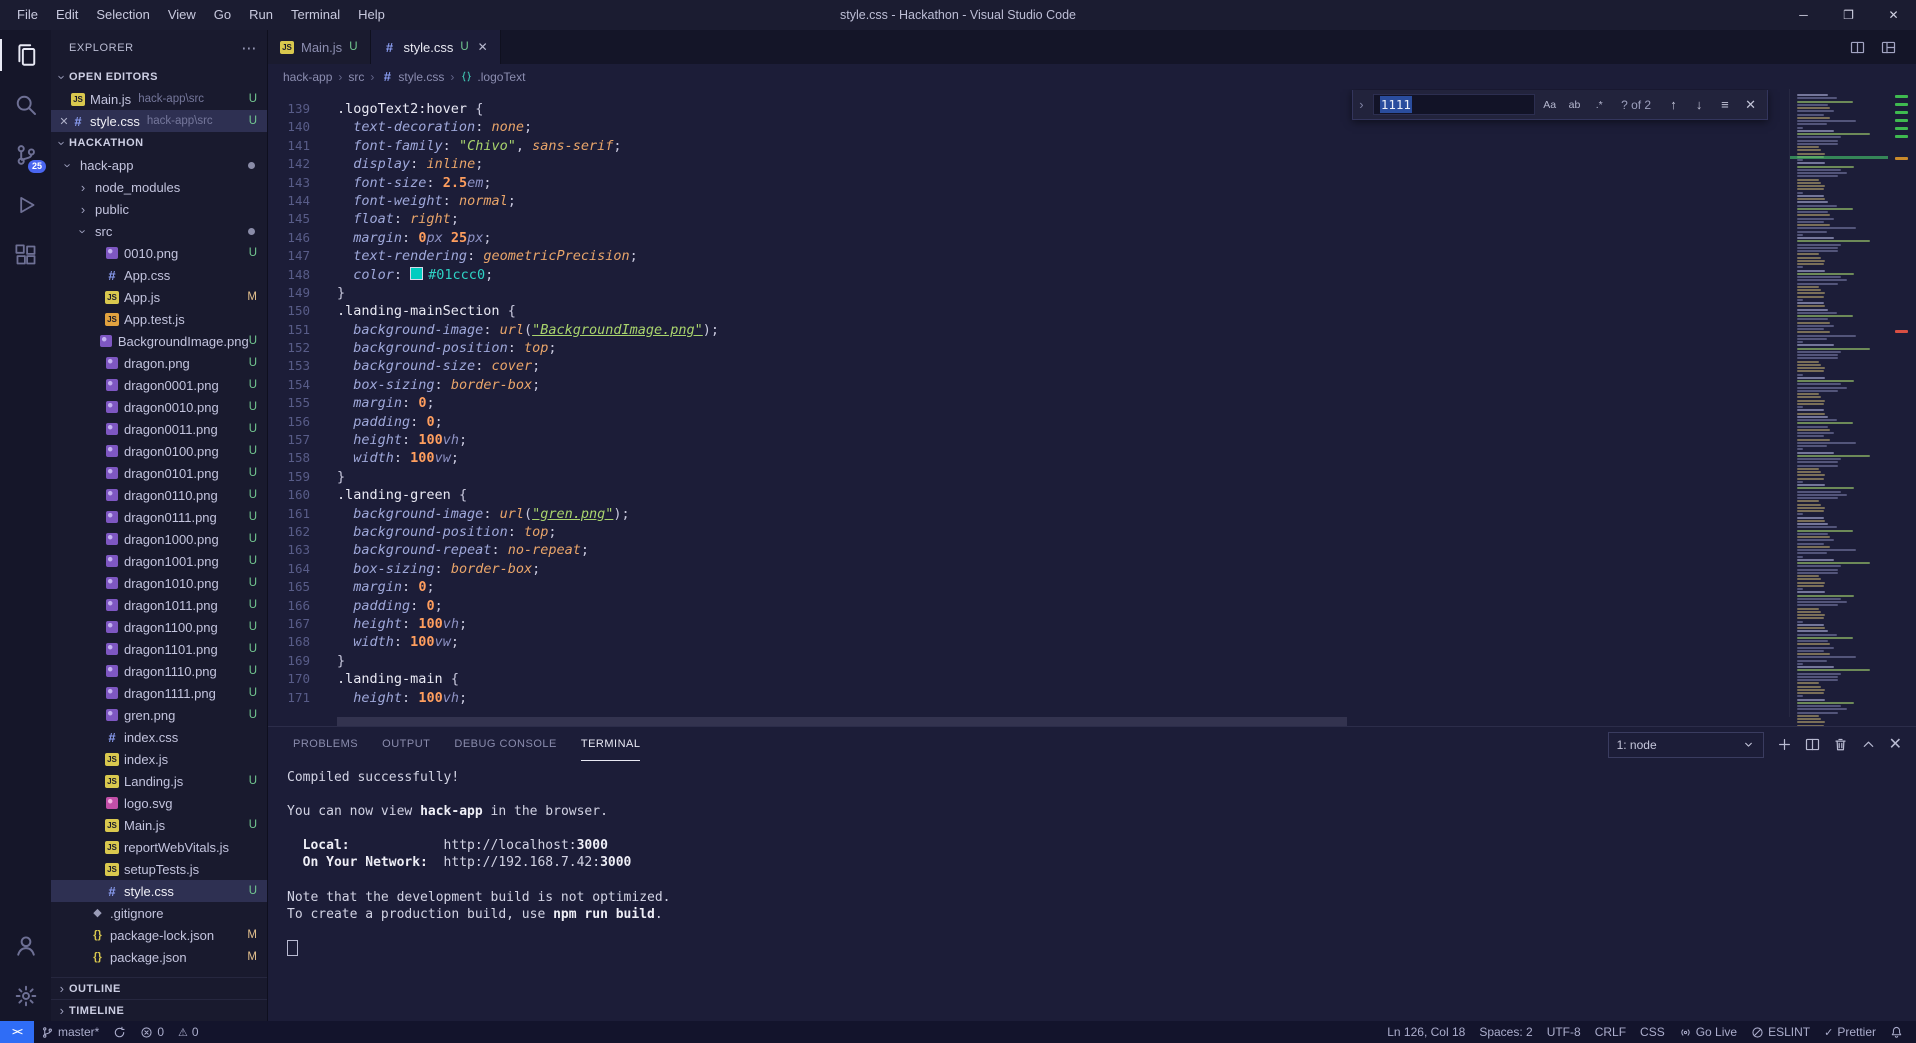  I want to click on tree-file-dragon0100-png: dragon0100.png U, so click(159, 451).